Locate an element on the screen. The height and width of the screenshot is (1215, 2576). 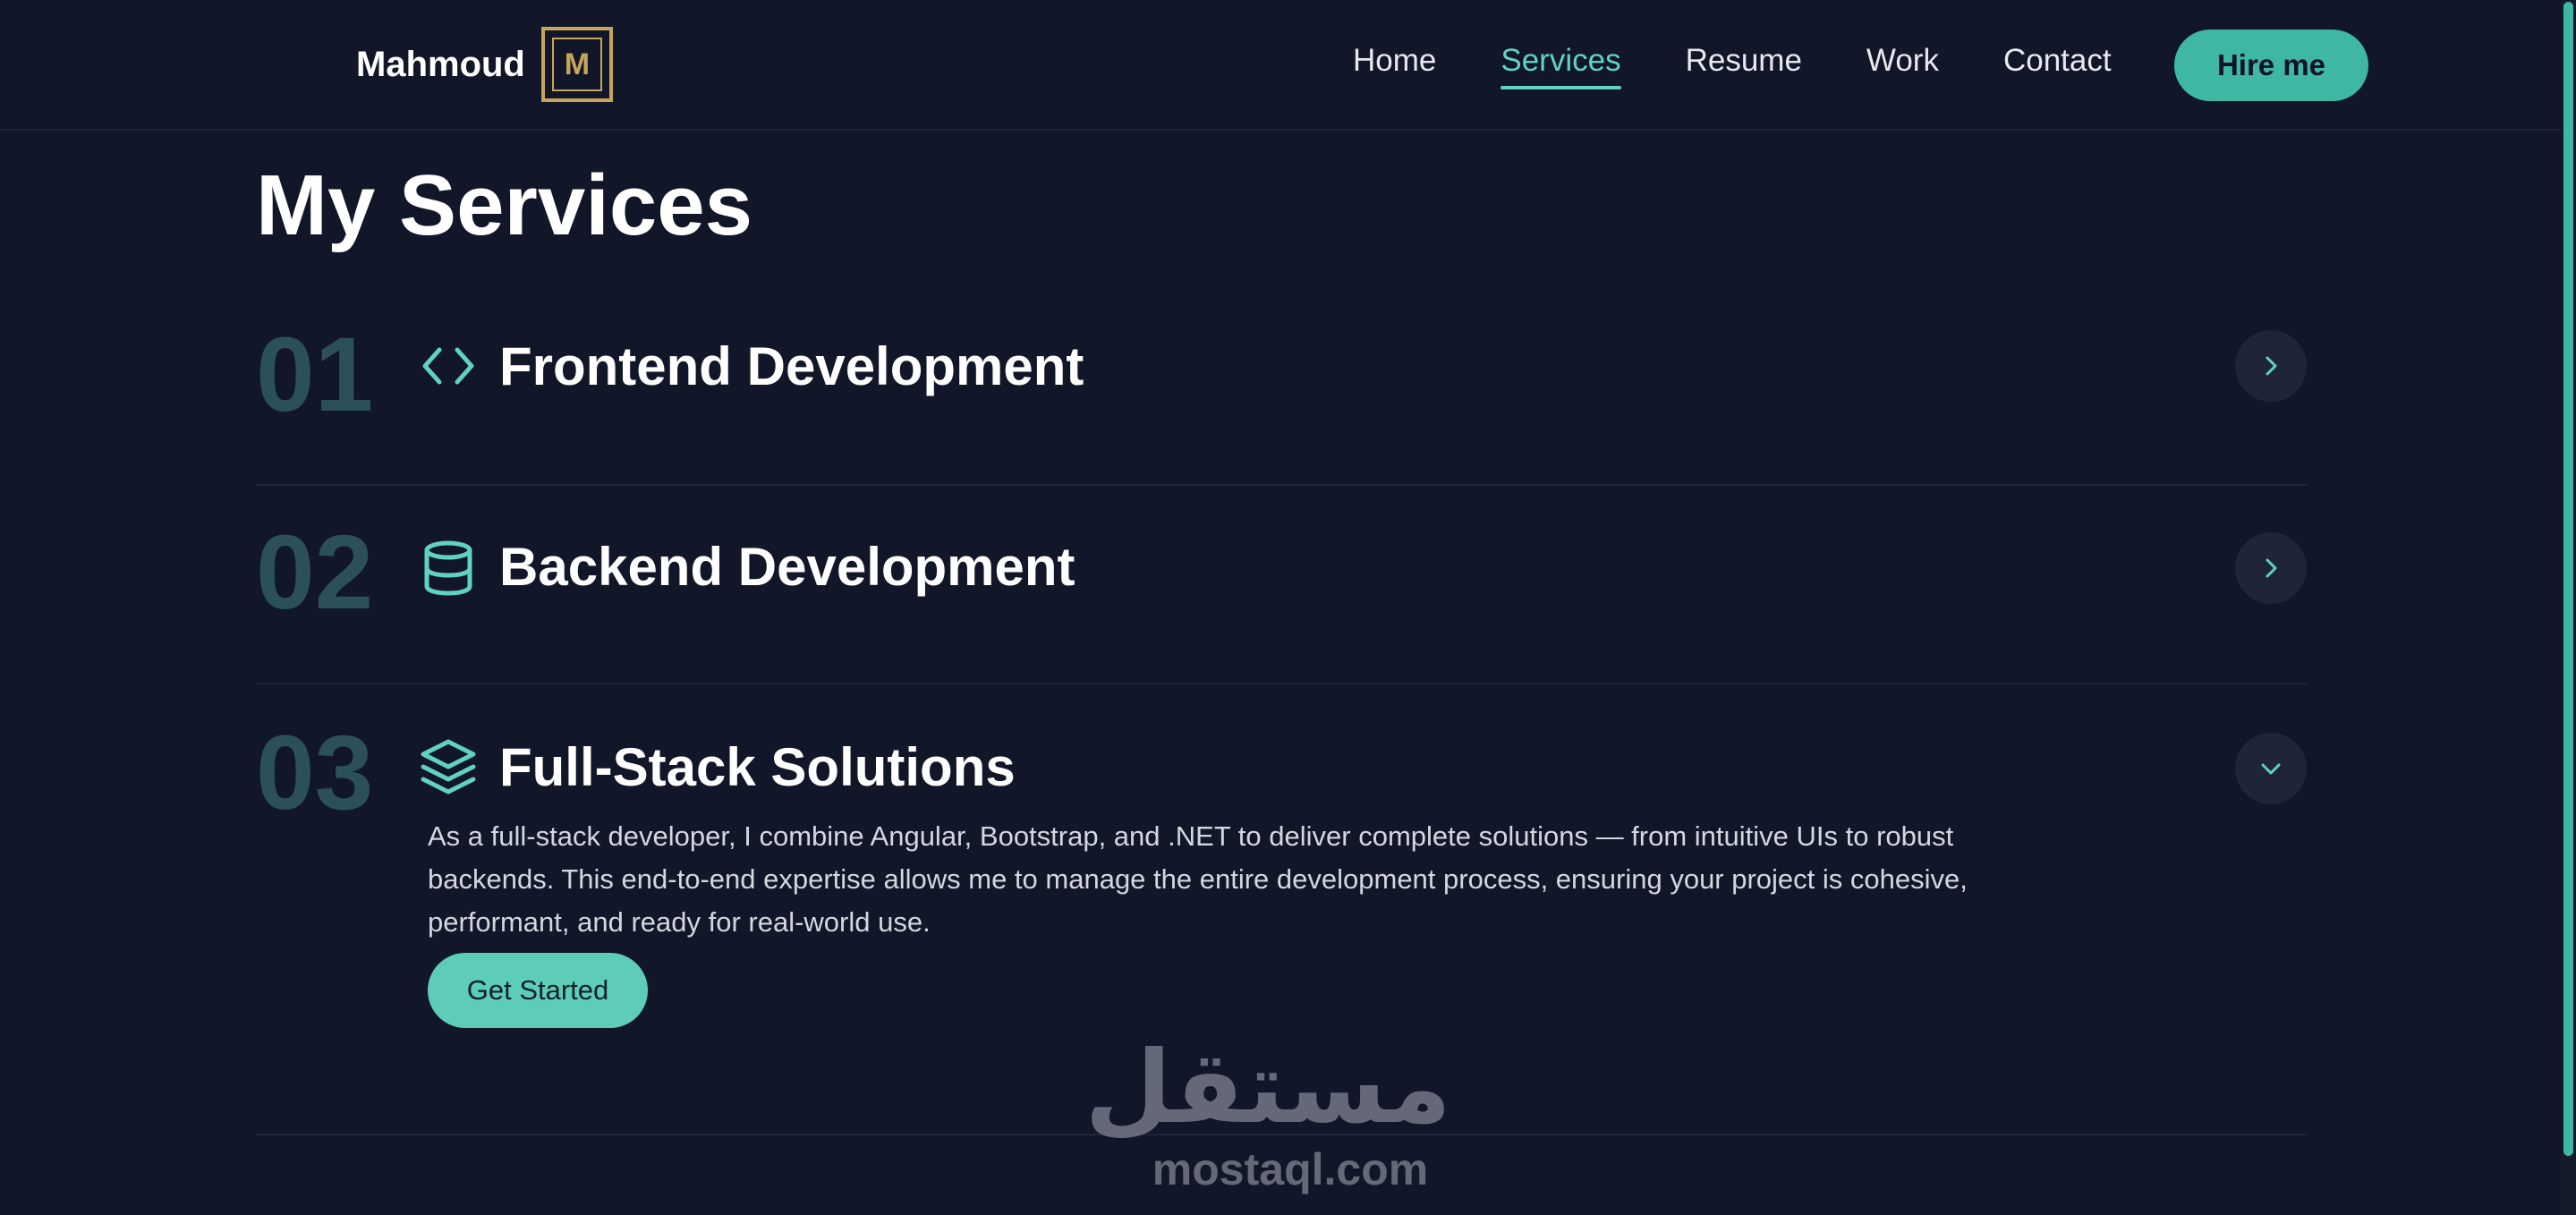
service-title: Frontend Development is located at coordinates (791, 366).